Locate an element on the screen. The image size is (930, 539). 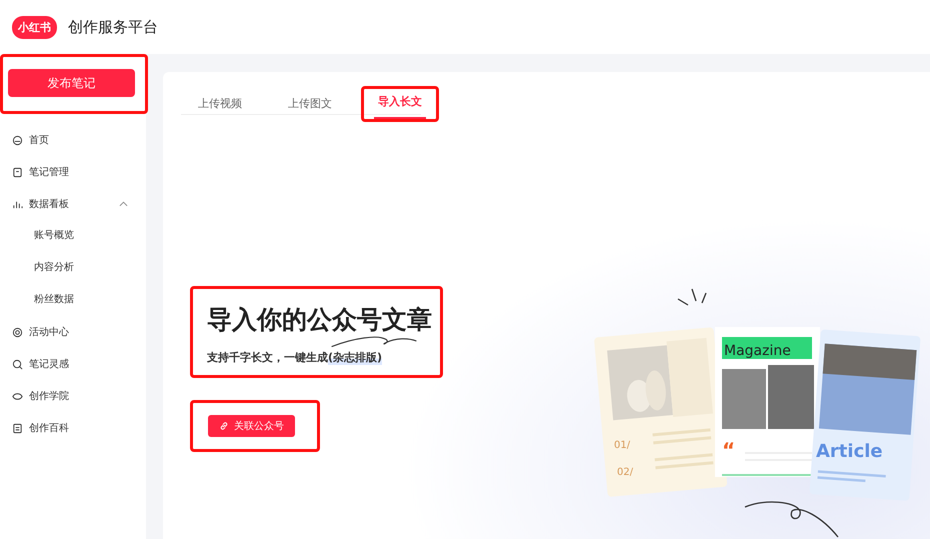
magazine-label: Magazine is located at coordinates (757, 351).